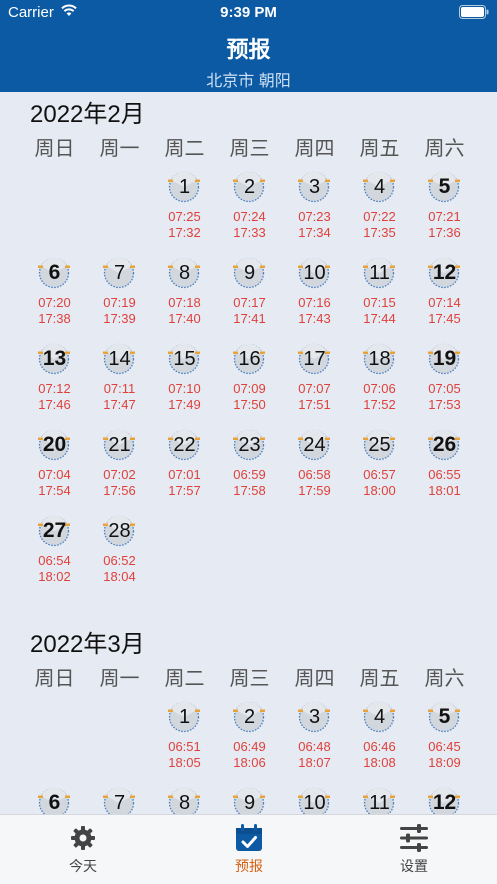 This screenshot has width=497, height=884. What do you see at coordinates (314, 214) in the screenshot?
I see `day-cell: 3 07:23 17:34` at bounding box center [314, 214].